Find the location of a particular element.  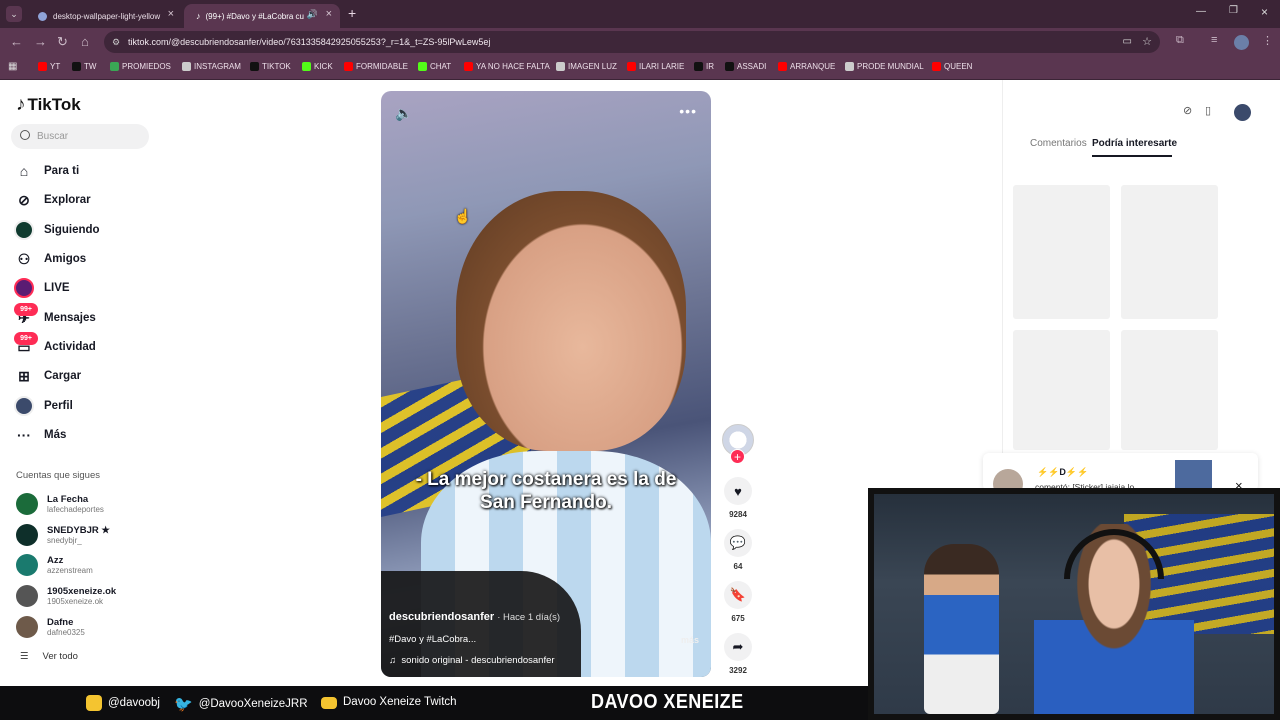

bookmark-assadi: ASSADI is located at coordinates (745, 66).